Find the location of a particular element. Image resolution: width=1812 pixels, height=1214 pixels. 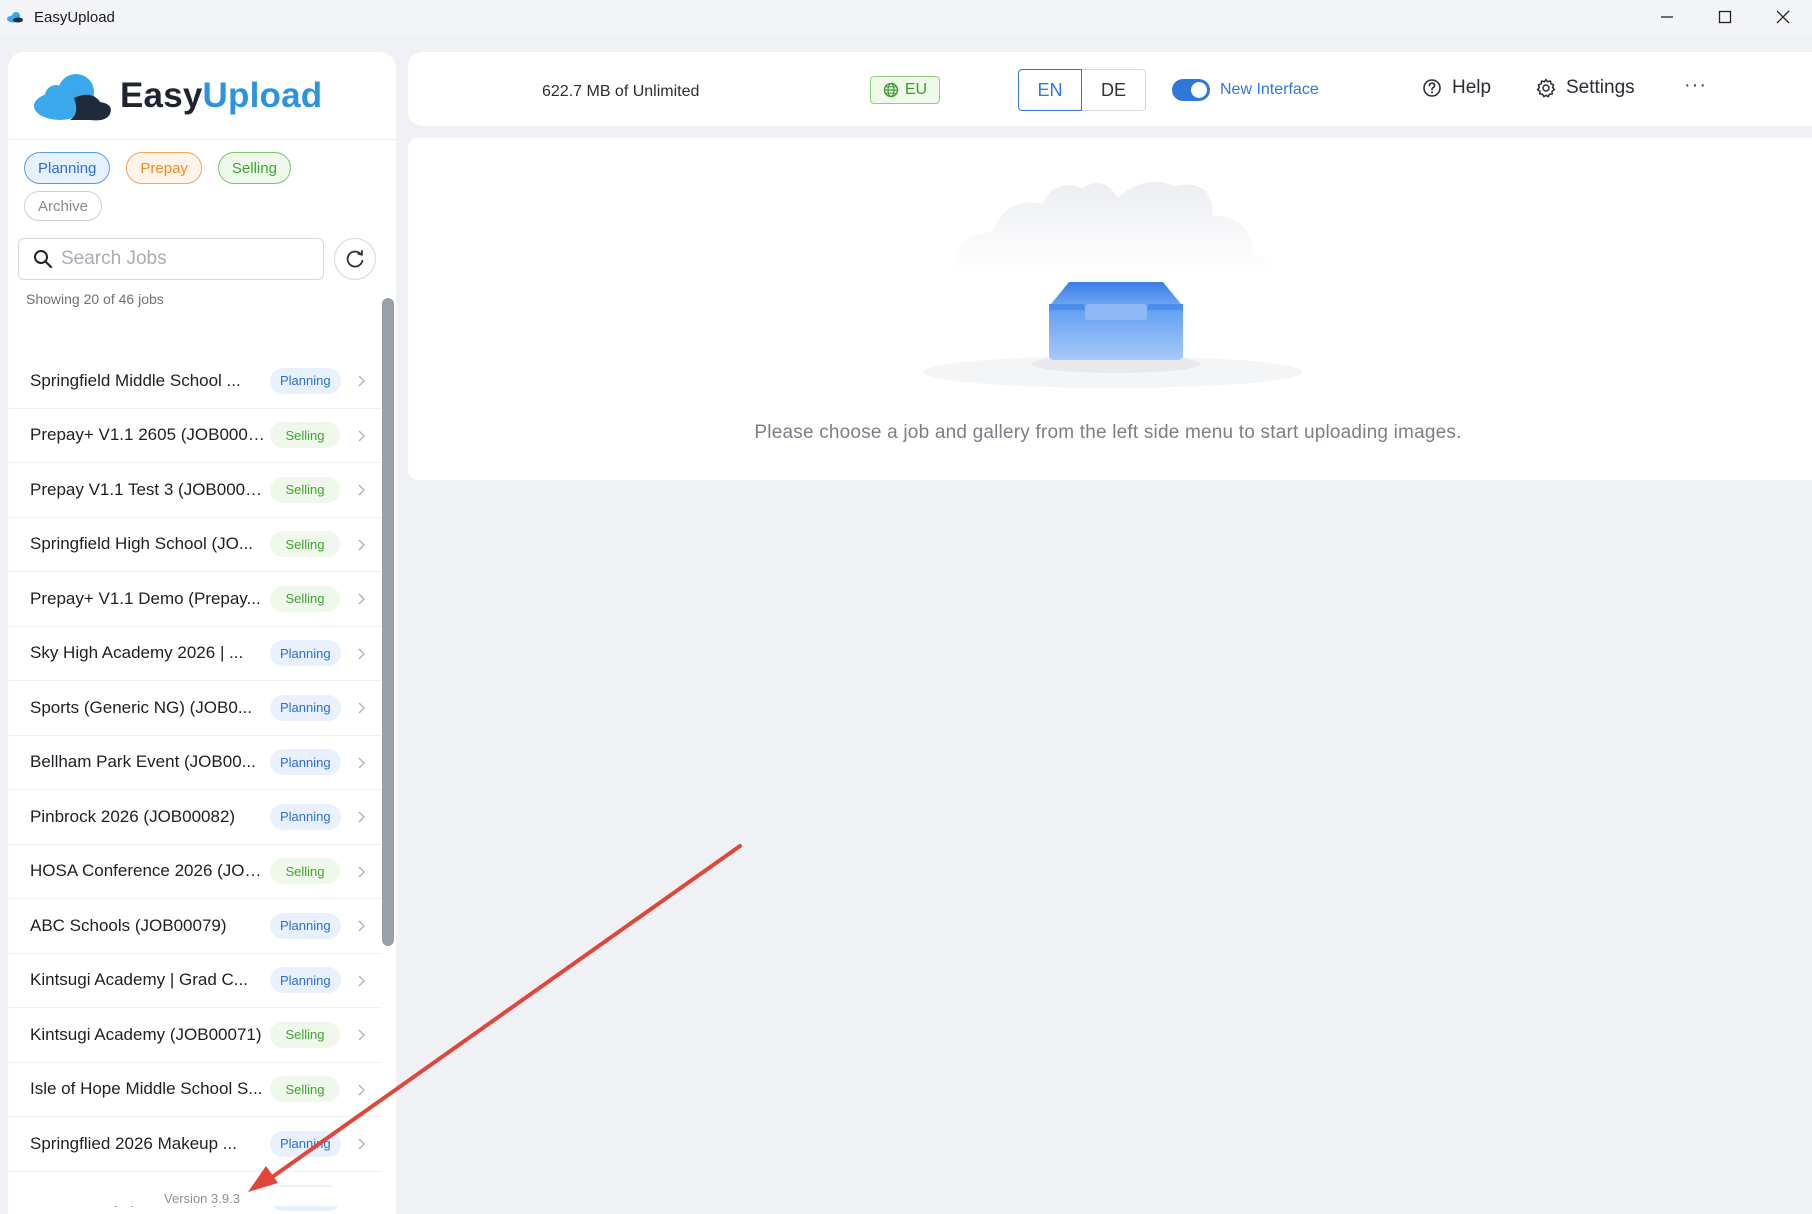

refresh-icon is located at coordinates (355, 259).